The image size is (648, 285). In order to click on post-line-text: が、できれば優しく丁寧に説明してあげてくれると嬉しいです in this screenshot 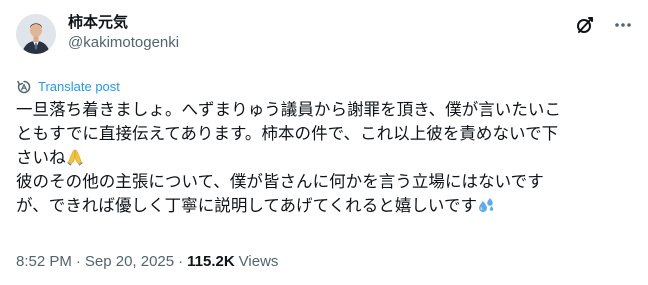, I will do `click(247, 205)`.